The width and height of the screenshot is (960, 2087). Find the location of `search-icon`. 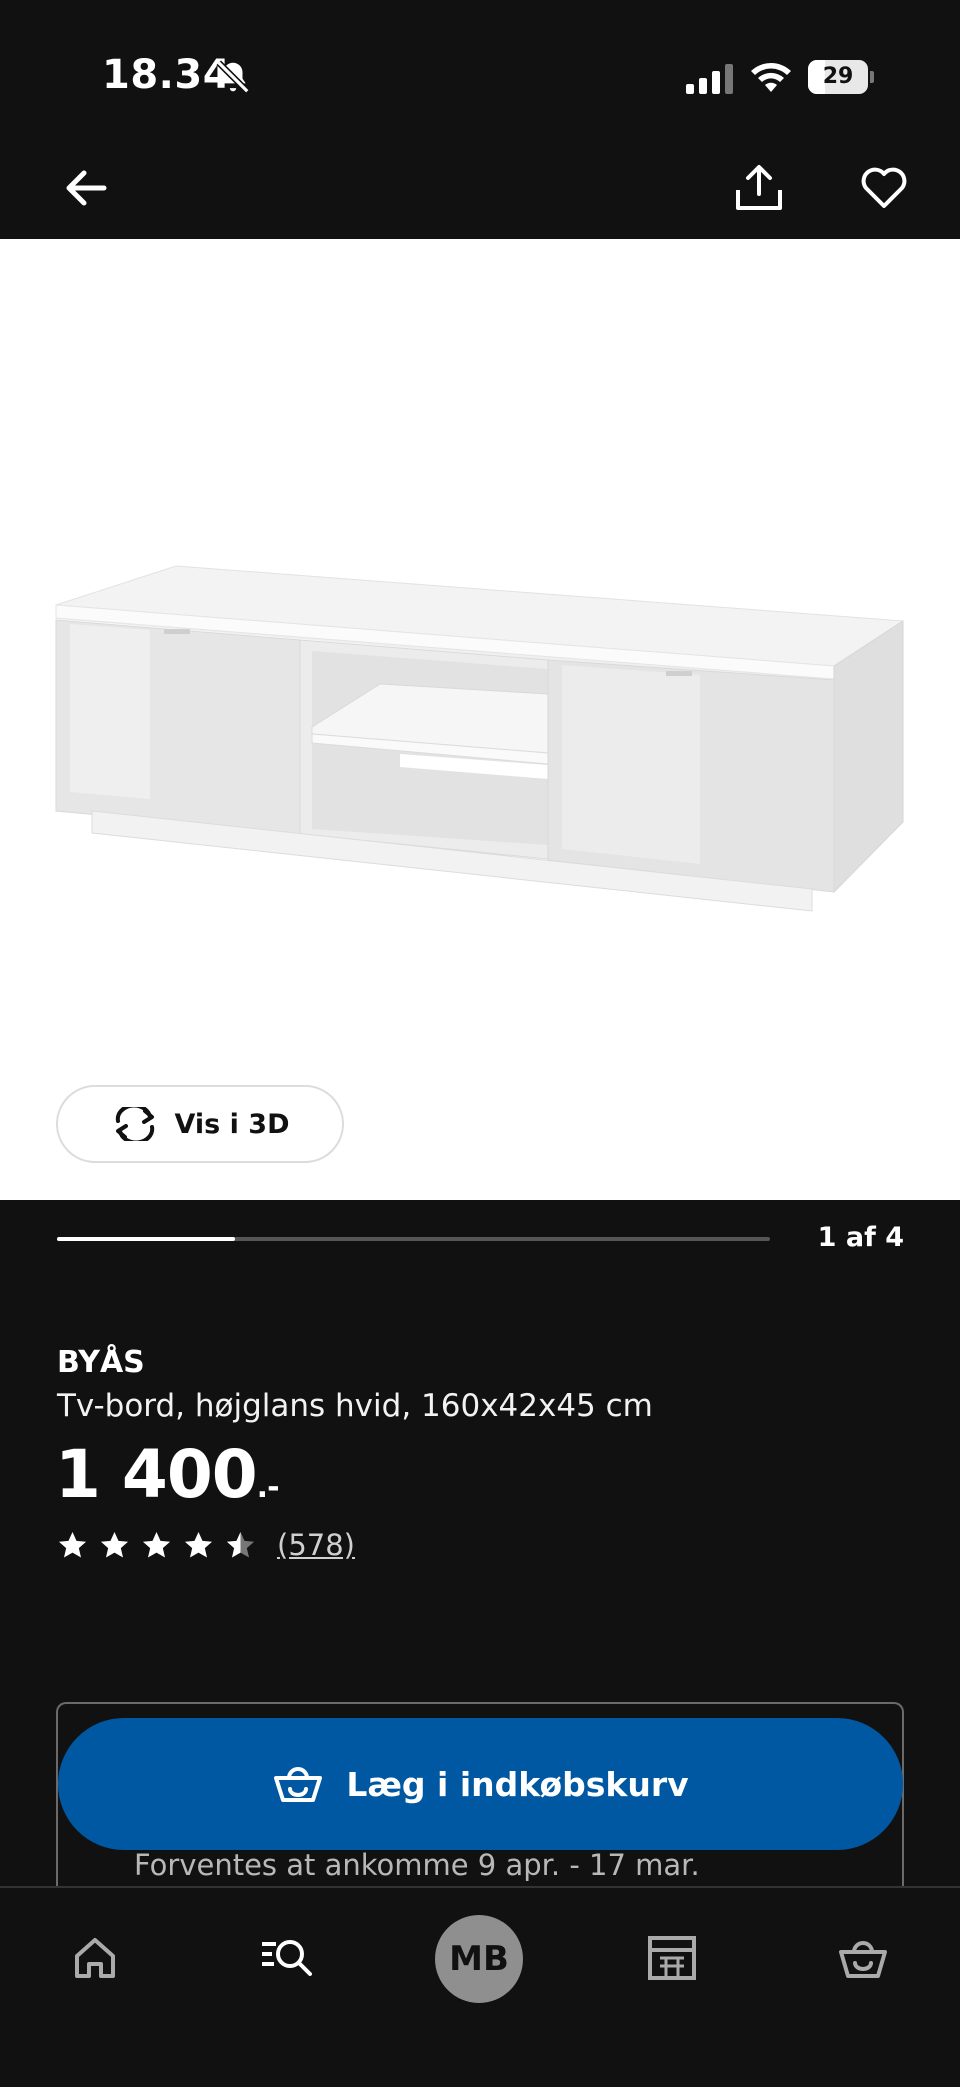

search-icon is located at coordinates (287, 1958).